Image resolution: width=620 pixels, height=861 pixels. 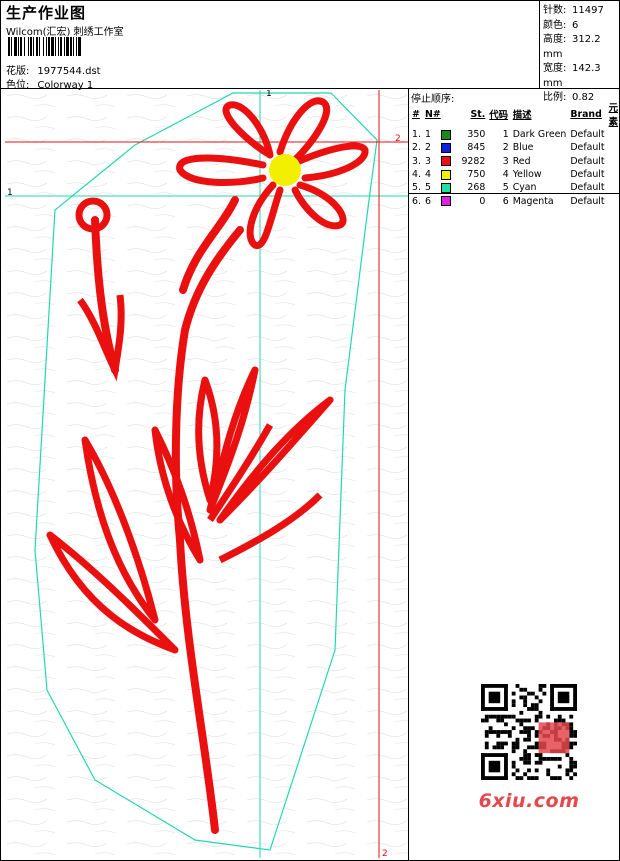 What do you see at coordinates (539, 135) in the screenshot?
I see `color-row-desc: Dark Green` at bounding box center [539, 135].